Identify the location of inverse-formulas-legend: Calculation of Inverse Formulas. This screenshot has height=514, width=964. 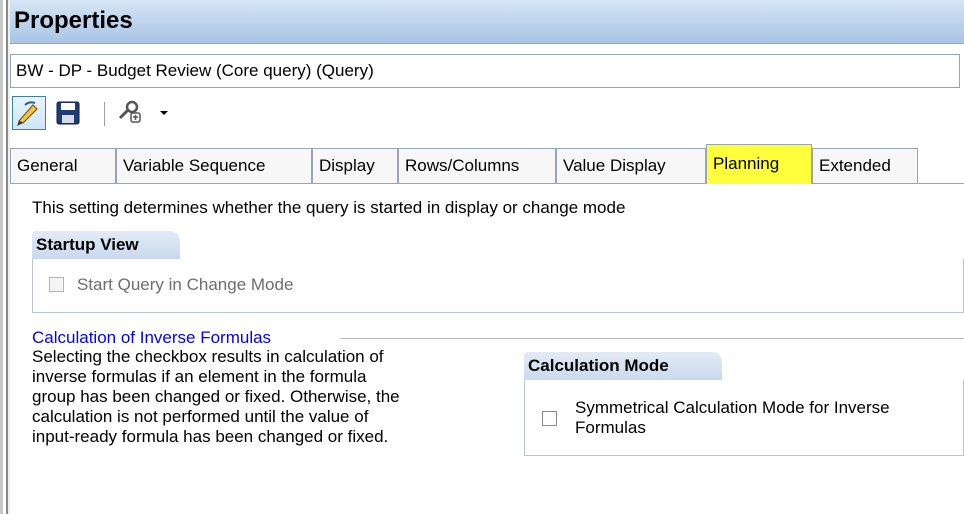
(154, 338).